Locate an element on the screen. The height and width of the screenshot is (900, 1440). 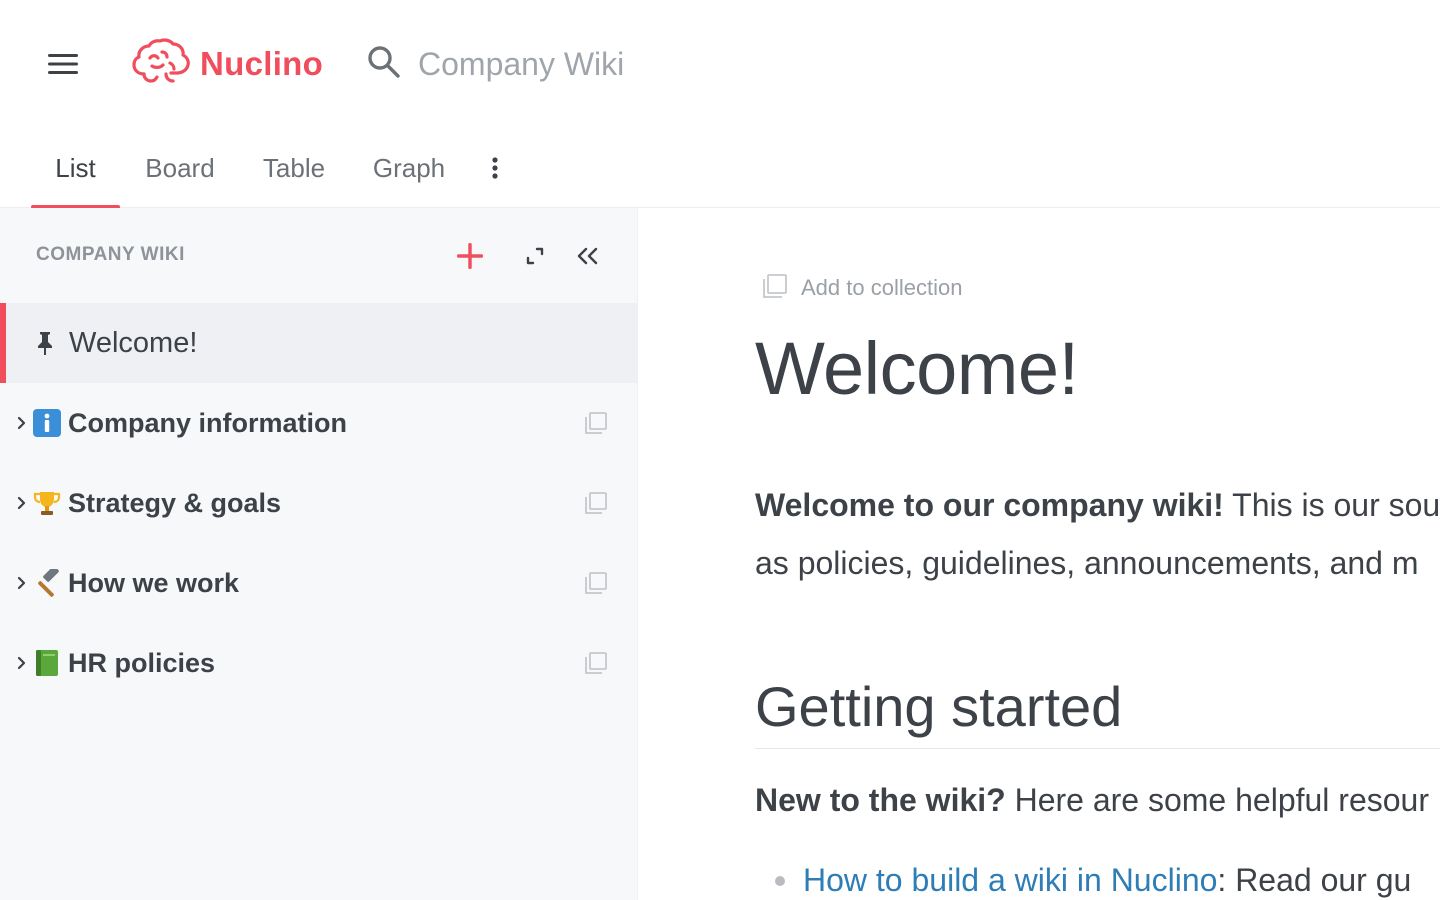
heading-getting-started: Getting started is located at coordinates (938, 706).